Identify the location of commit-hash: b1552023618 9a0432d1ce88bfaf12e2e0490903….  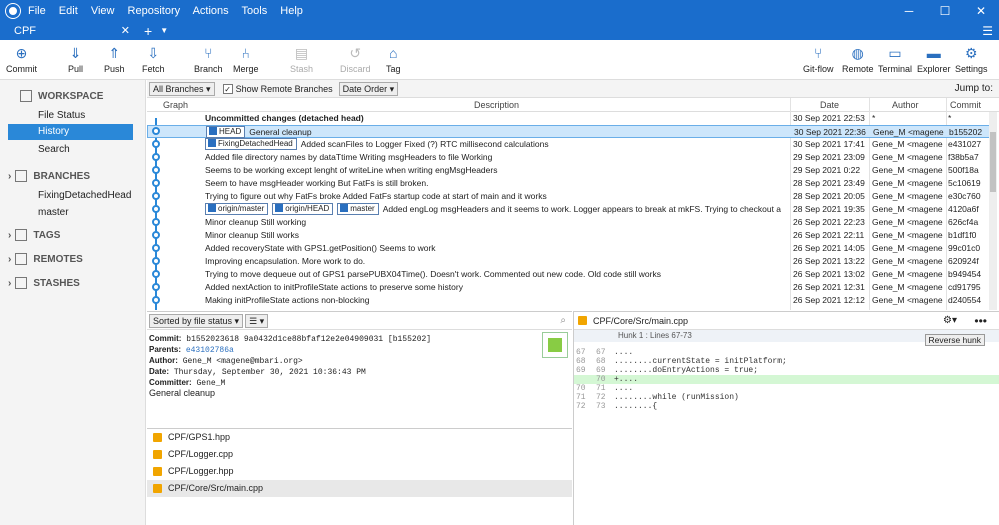
(308, 339).